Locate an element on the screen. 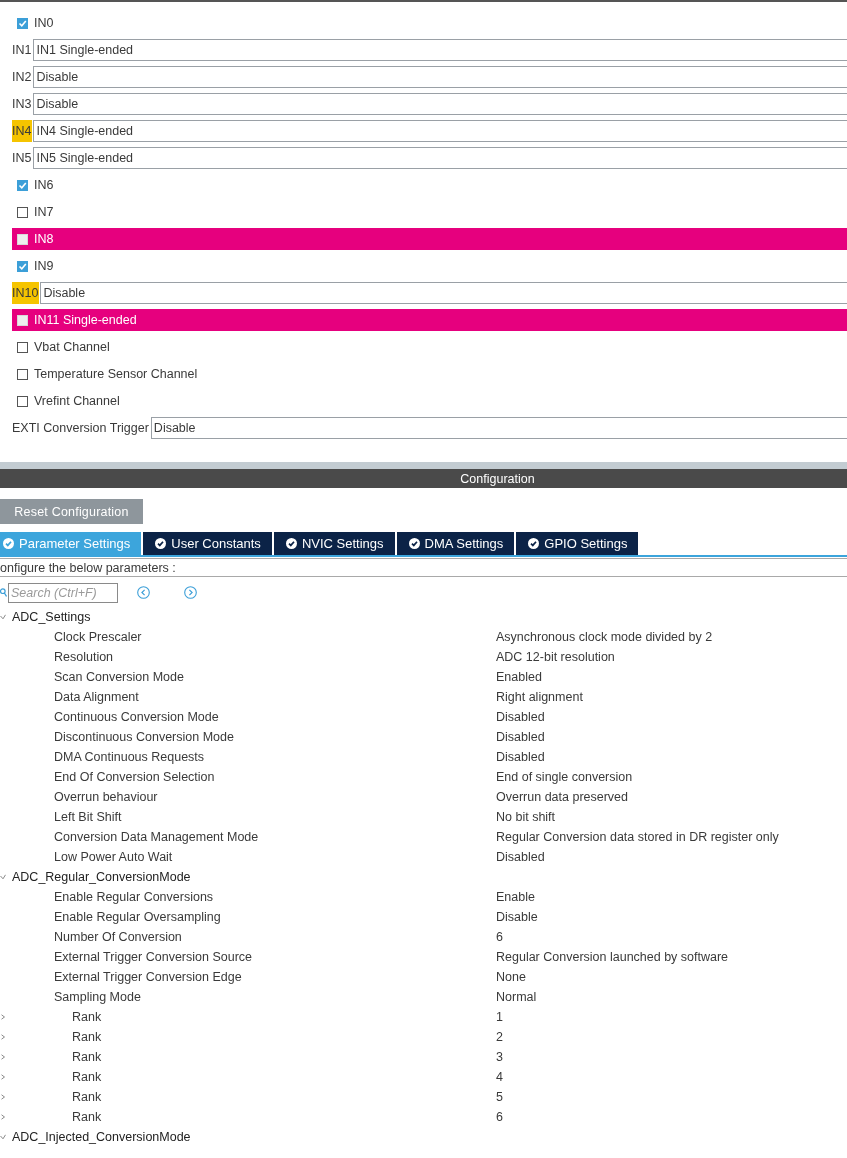  parameter-label: Continuous Conversion Mode is located at coordinates (136, 717).